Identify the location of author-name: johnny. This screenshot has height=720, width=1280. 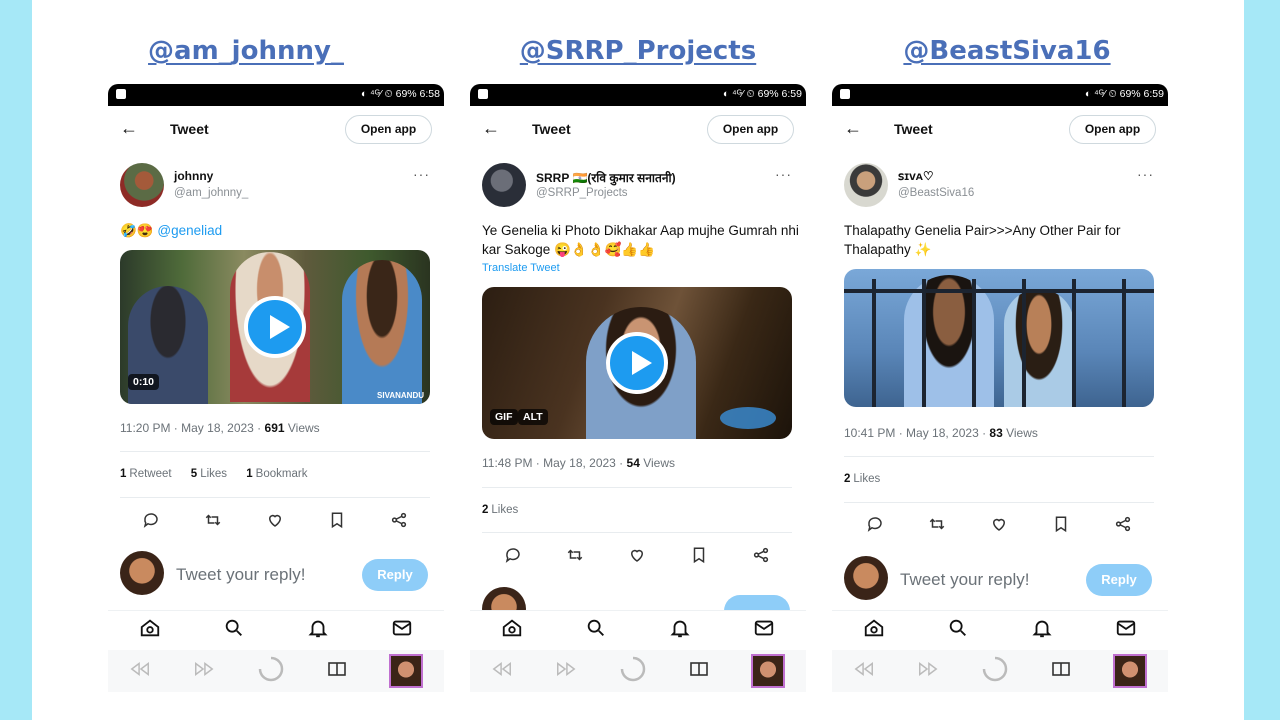
(193, 176).